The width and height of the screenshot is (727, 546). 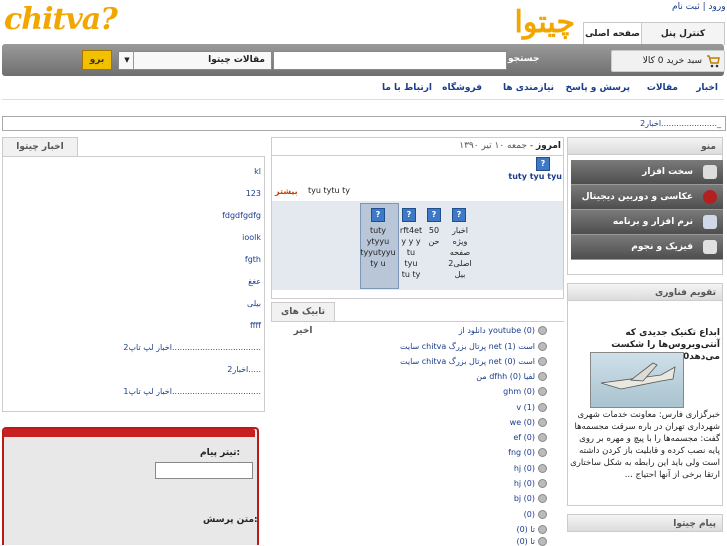 I want to click on software-icon, so click(x=710, y=222).